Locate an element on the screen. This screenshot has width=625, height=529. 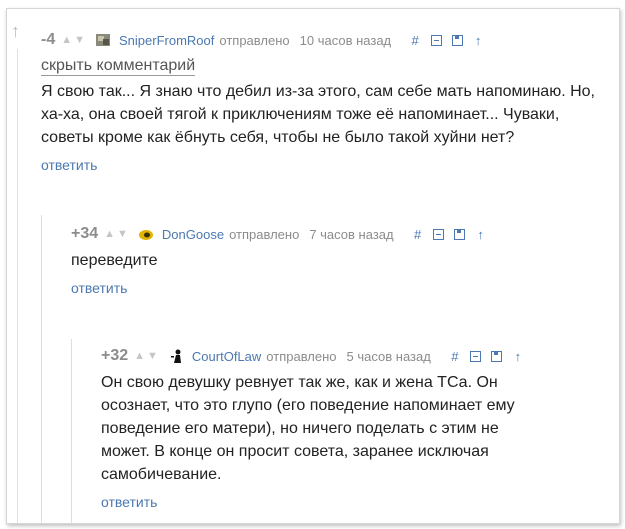
username-link: CourtOfLaw is located at coordinates (226, 356).